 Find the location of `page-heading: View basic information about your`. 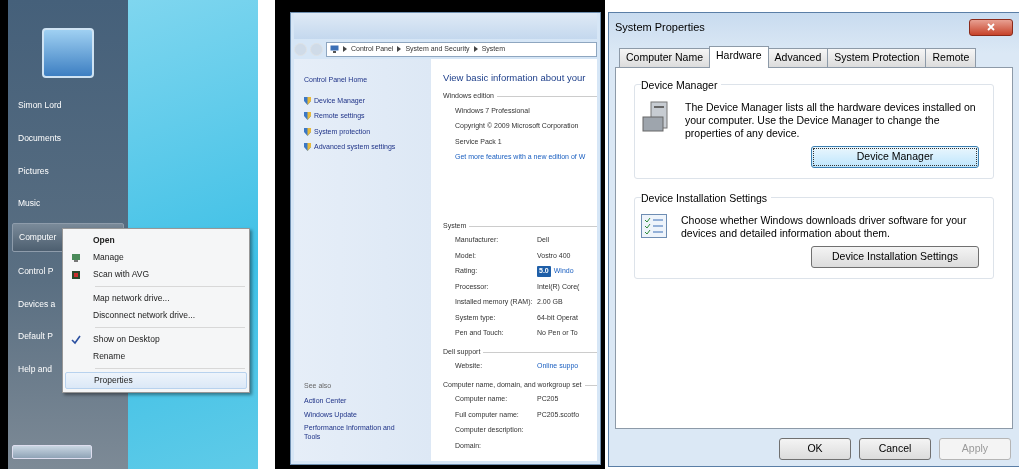

page-heading: View basic information about your is located at coordinates (515, 78).